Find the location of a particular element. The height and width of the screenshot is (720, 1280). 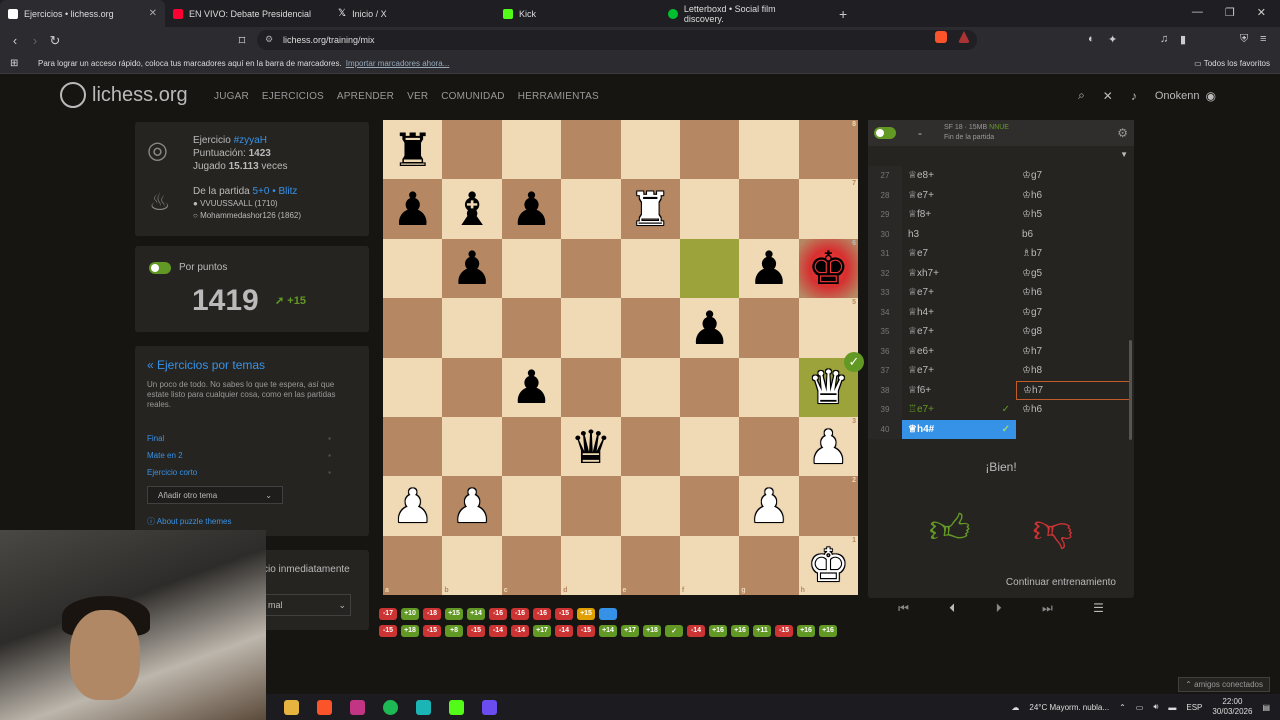

nav-herramientas: HERRAMIENTAS is located at coordinates (558, 96).